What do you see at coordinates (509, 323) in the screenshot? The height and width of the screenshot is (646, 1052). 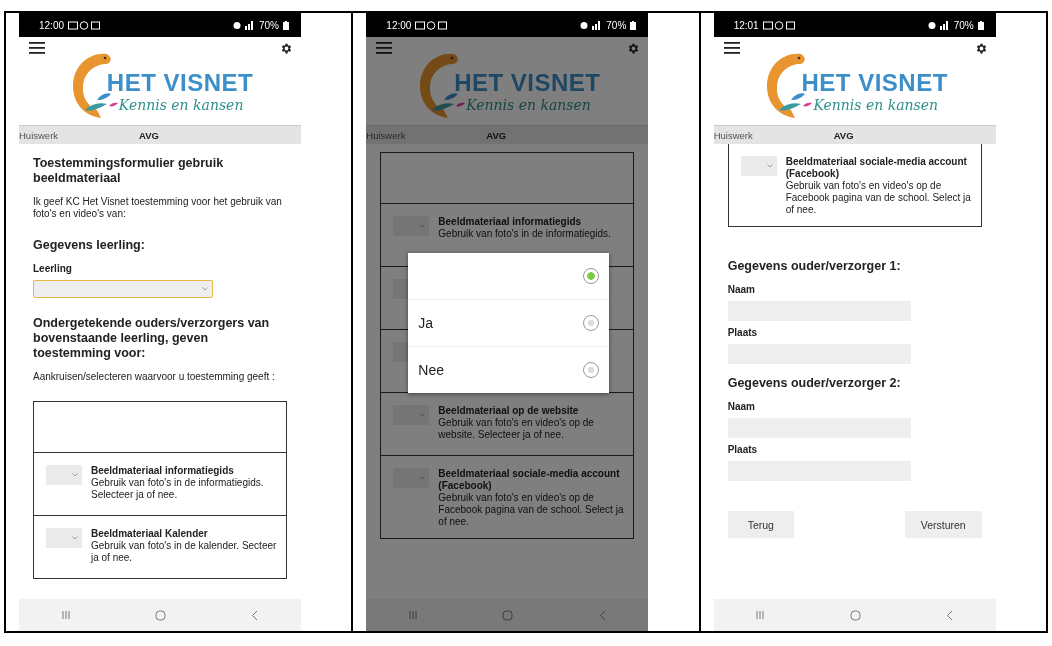 I see `dialog-option: Ja` at bounding box center [509, 323].